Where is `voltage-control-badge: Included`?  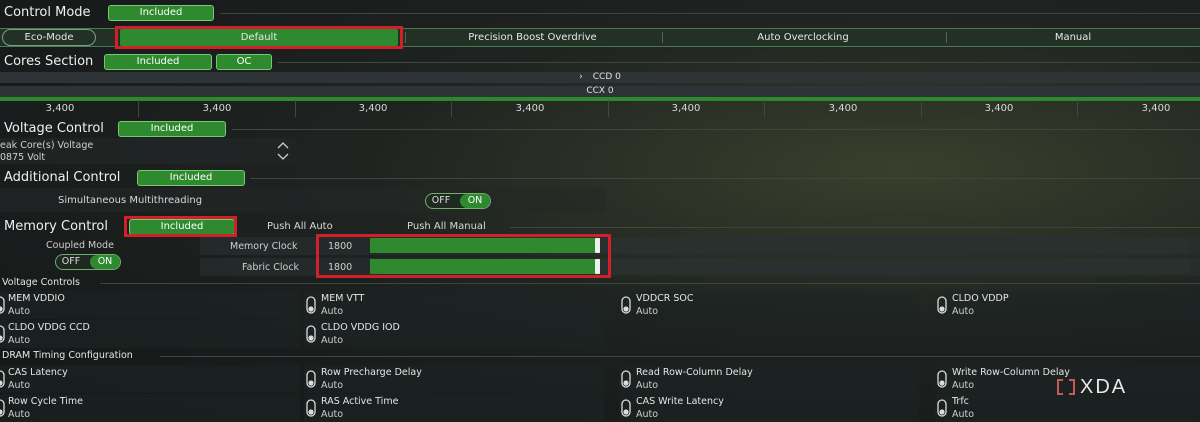
voltage-control-badge: Included is located at coordinates (172, 129).